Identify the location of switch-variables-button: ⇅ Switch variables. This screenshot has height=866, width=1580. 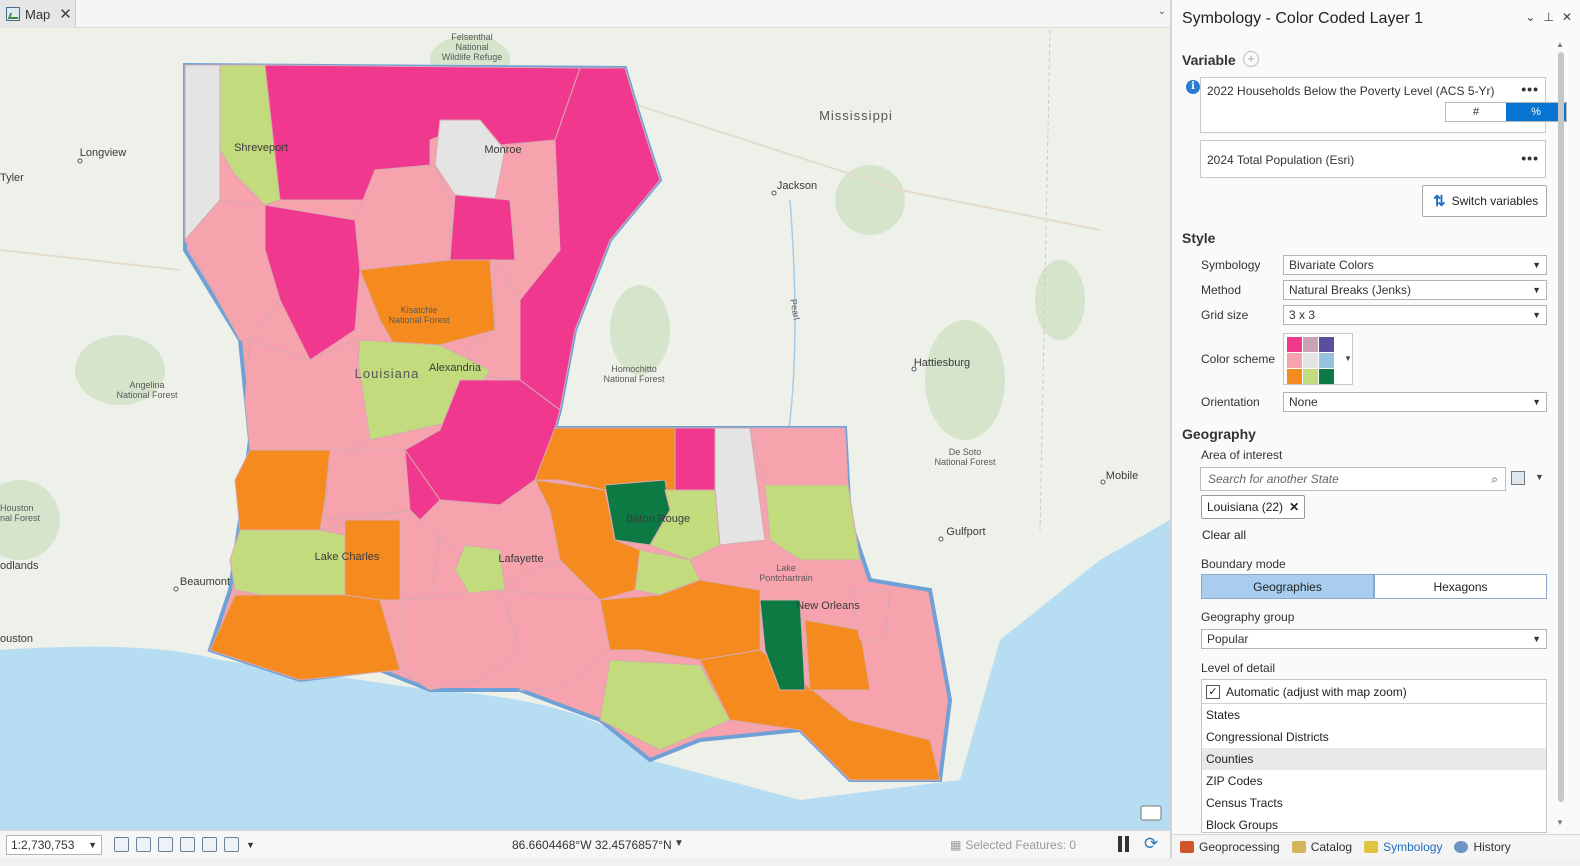
(1484, 201).